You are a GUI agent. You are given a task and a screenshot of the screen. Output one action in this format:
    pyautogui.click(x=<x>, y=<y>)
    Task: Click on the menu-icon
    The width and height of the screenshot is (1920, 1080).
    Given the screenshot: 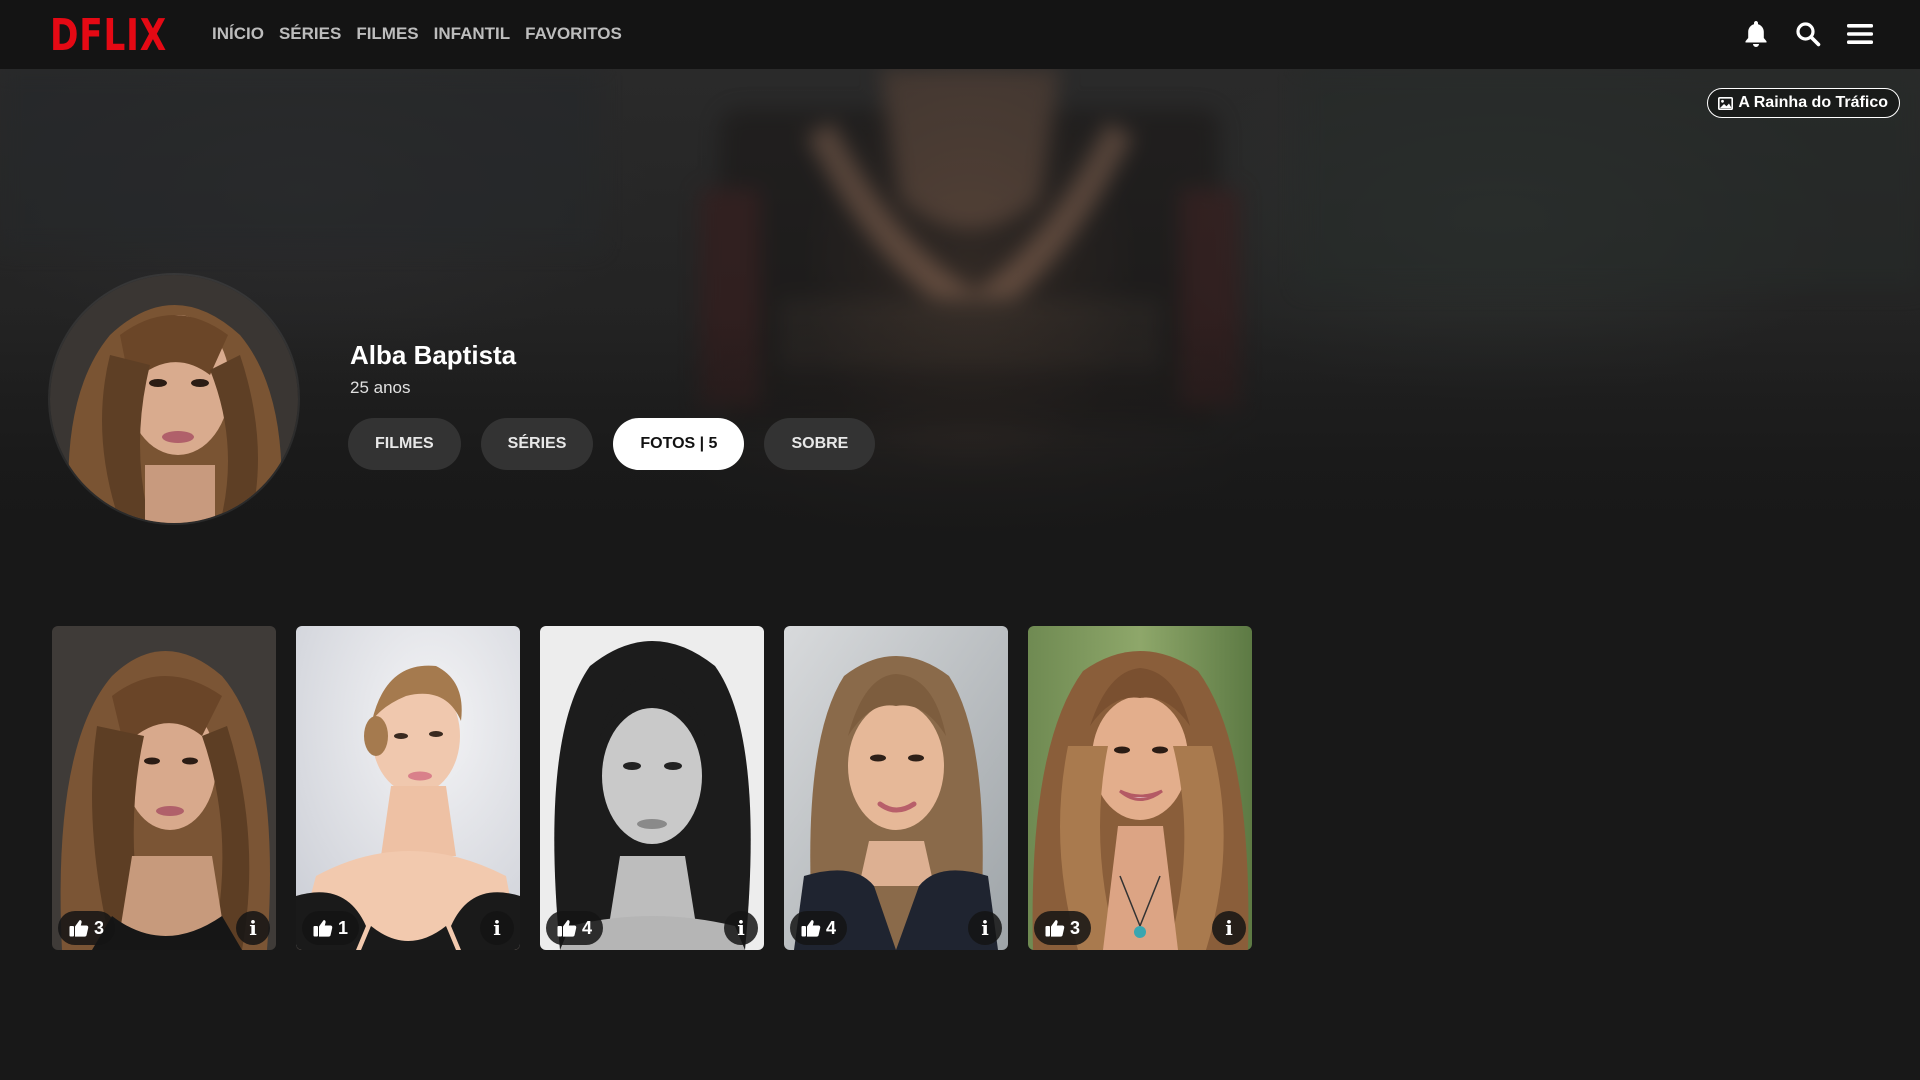 What is the action you would take?
    pyautogui.click(x=1860, y=34)
    